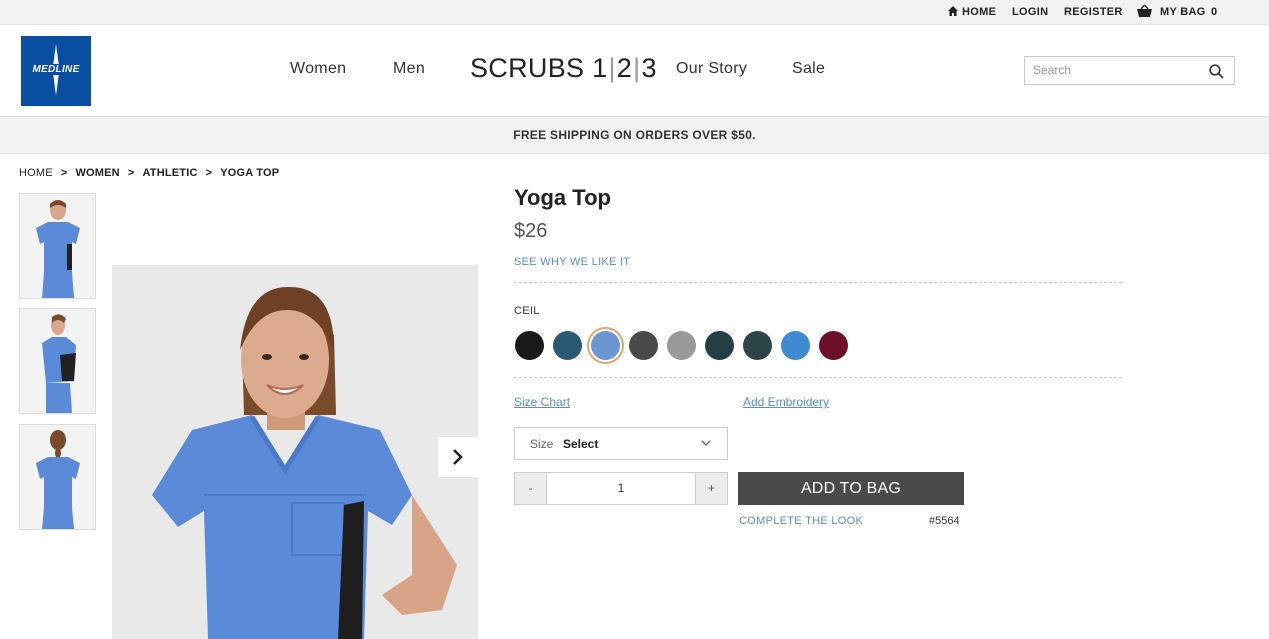 The image size is (1269, 639). What do you see at coordinates (808, 69) in the screenshot?
I see `nav-sale: Sale` at bounding box center [808, 69].